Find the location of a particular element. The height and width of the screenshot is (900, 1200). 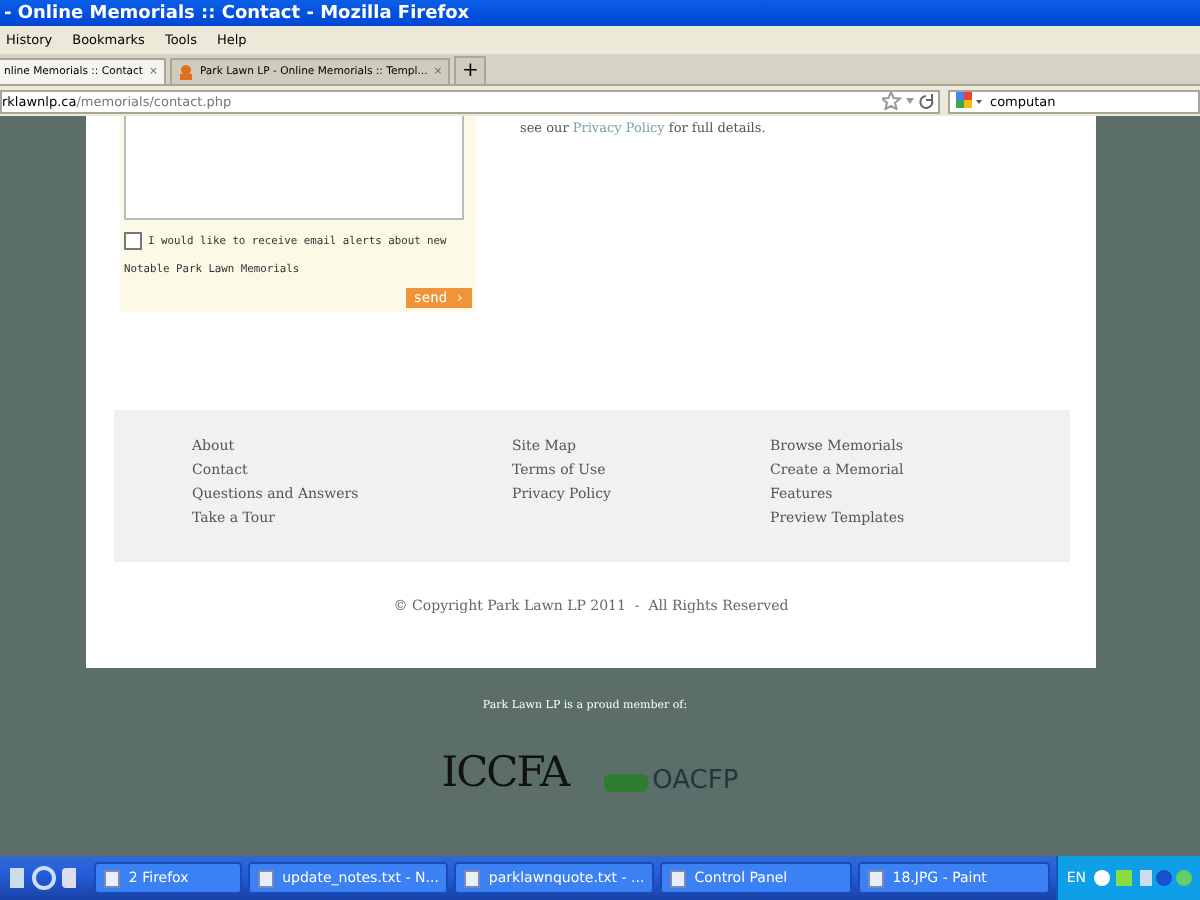

favicon-icon is located at coordinates (185, 72).